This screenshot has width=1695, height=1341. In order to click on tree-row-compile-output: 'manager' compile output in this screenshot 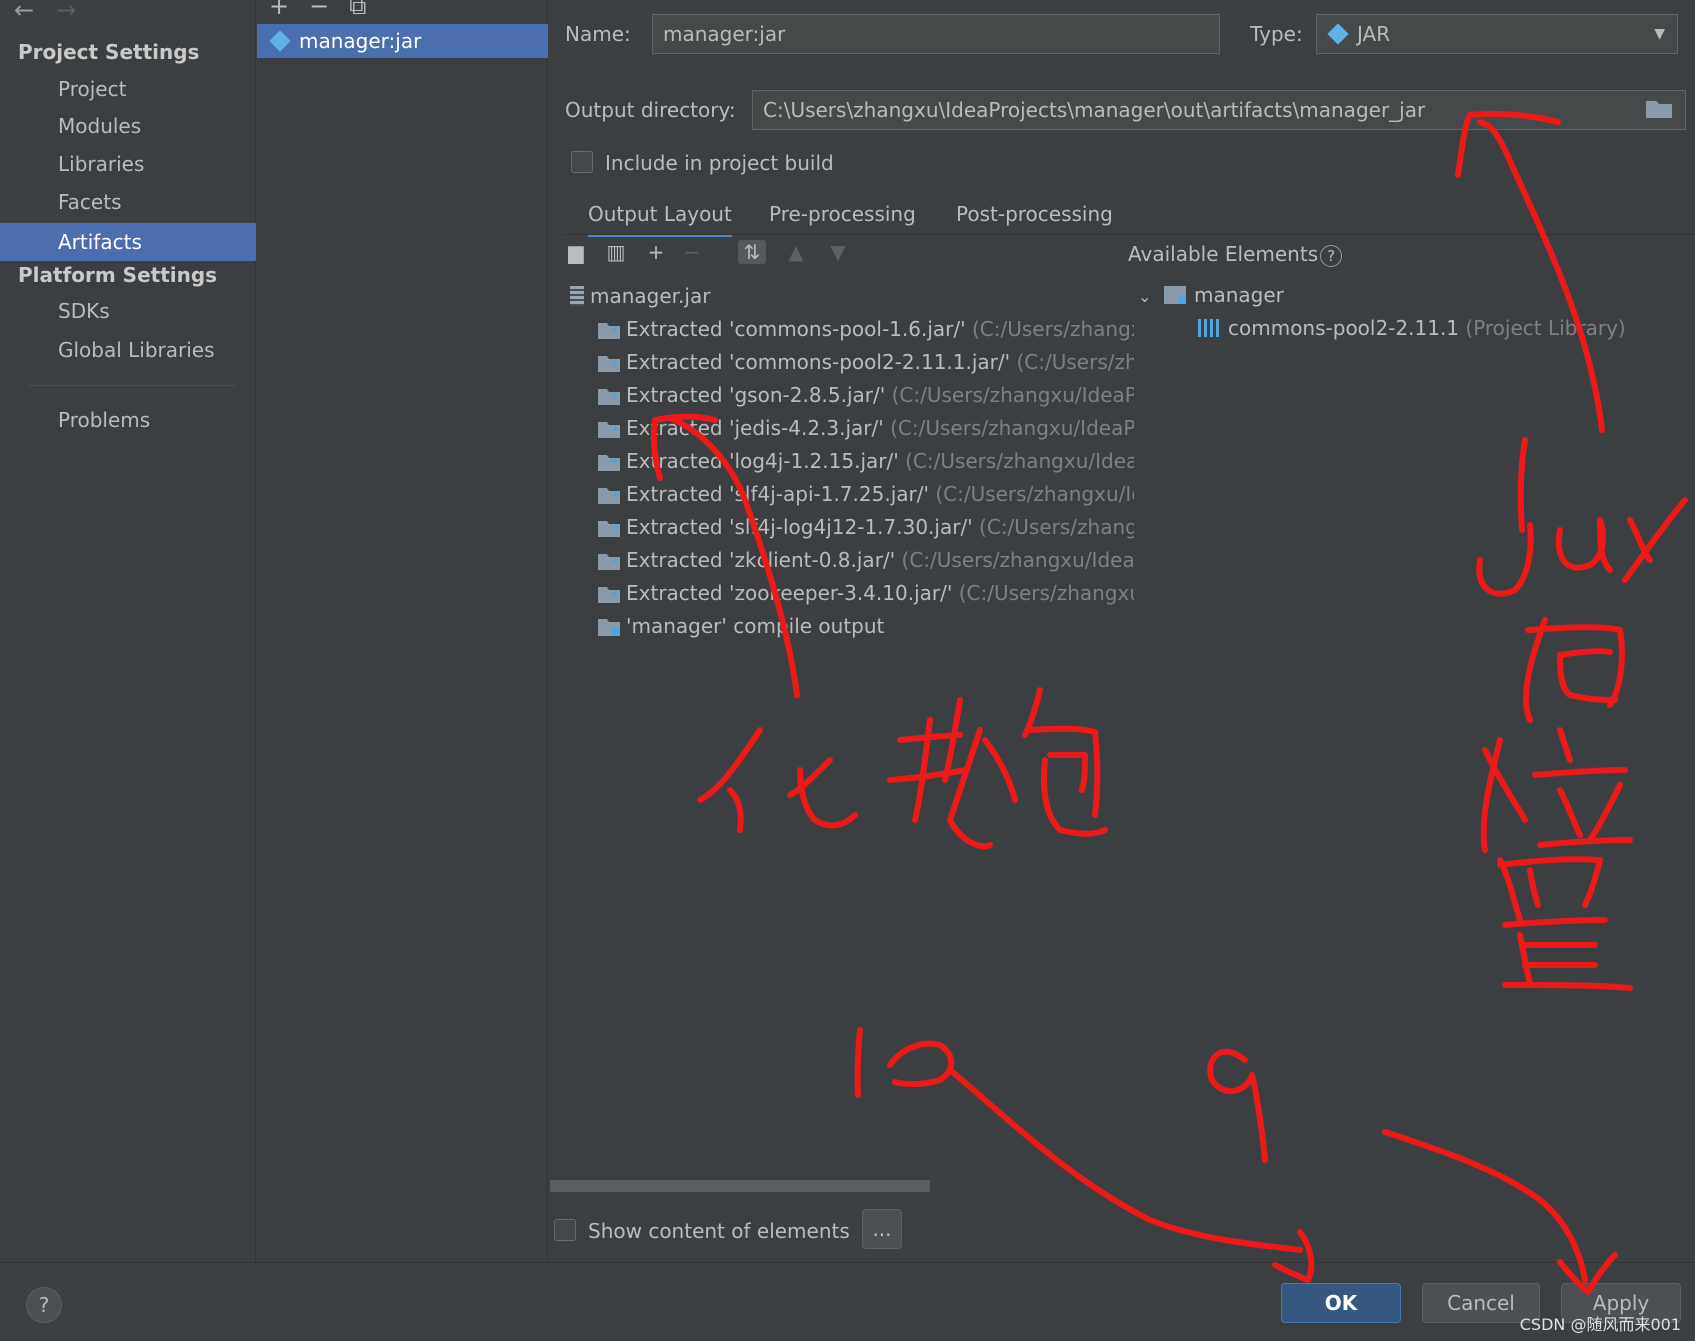, I will do `click(741, 626)`.